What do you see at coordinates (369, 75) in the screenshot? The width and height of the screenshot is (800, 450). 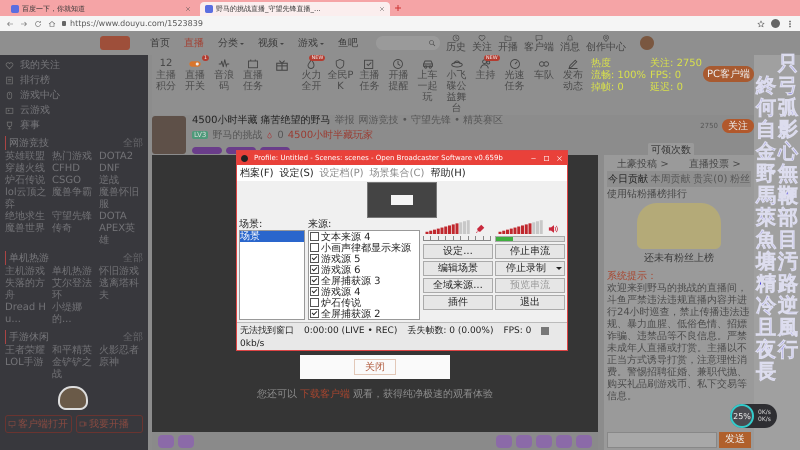 I see `toolbar-item: 主播任务` at bounding box center [369, 75].